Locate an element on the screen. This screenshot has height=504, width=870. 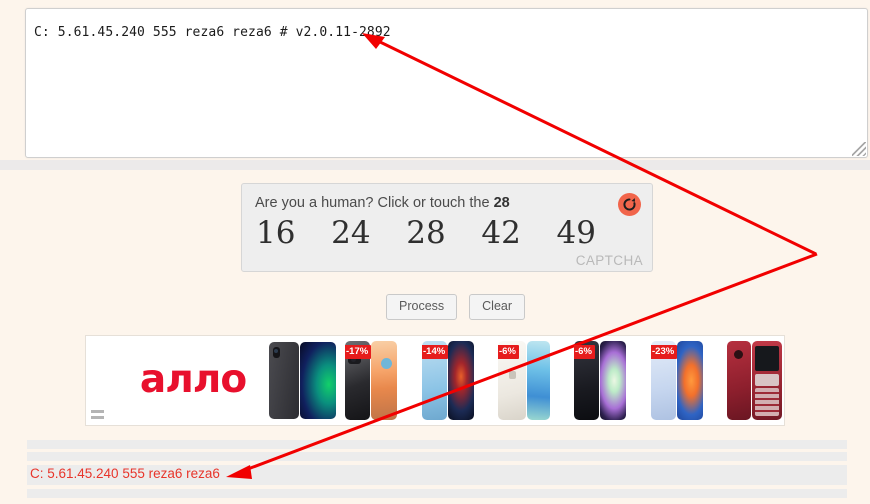
captcha-option-2: 28 is located at coordinates (425, 233).